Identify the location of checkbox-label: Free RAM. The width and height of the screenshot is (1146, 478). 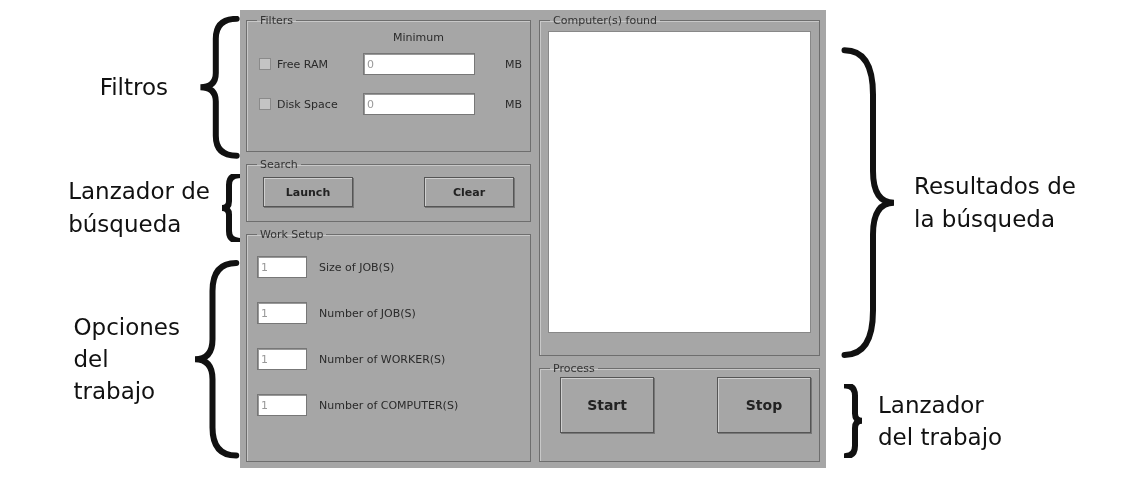
(303, 64).